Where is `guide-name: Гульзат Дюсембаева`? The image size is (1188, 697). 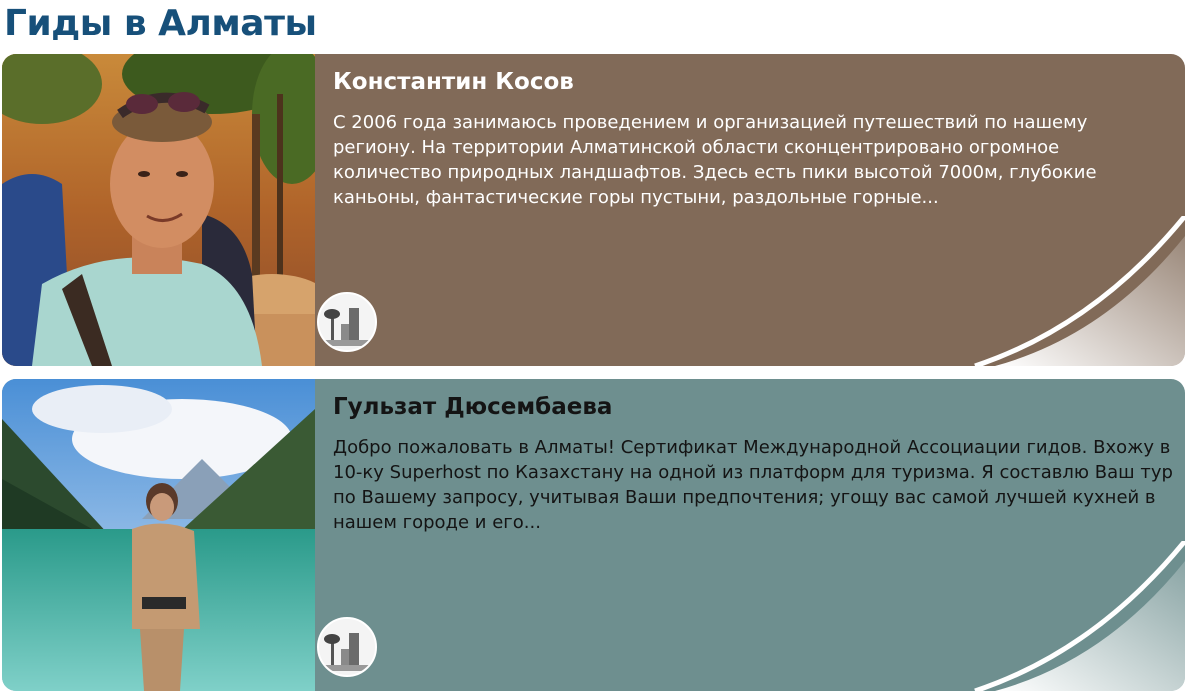 guide-name: Гульзат Дюсембаева is located at coordinates (753, 407).